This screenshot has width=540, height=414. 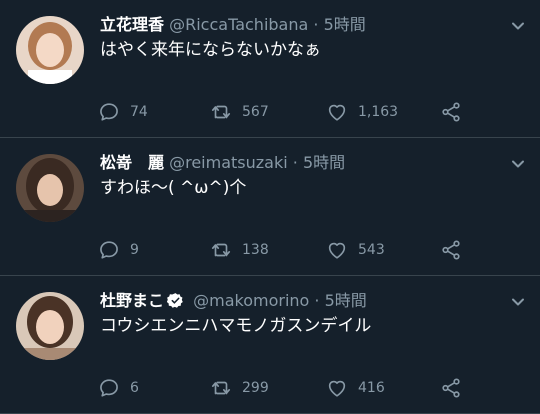 What do you see at coordinates (210, 50) in the screenshot?
I see `tweet-text: はやく来年にならないかなぁ` at bounding box center [210, 50].